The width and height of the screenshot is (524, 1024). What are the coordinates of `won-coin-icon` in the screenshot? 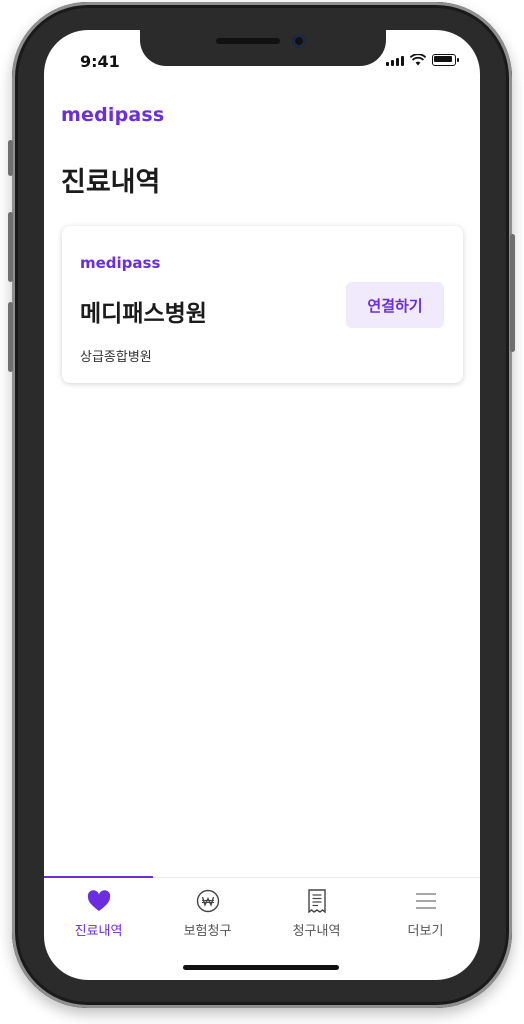 It's located at (208, 901).